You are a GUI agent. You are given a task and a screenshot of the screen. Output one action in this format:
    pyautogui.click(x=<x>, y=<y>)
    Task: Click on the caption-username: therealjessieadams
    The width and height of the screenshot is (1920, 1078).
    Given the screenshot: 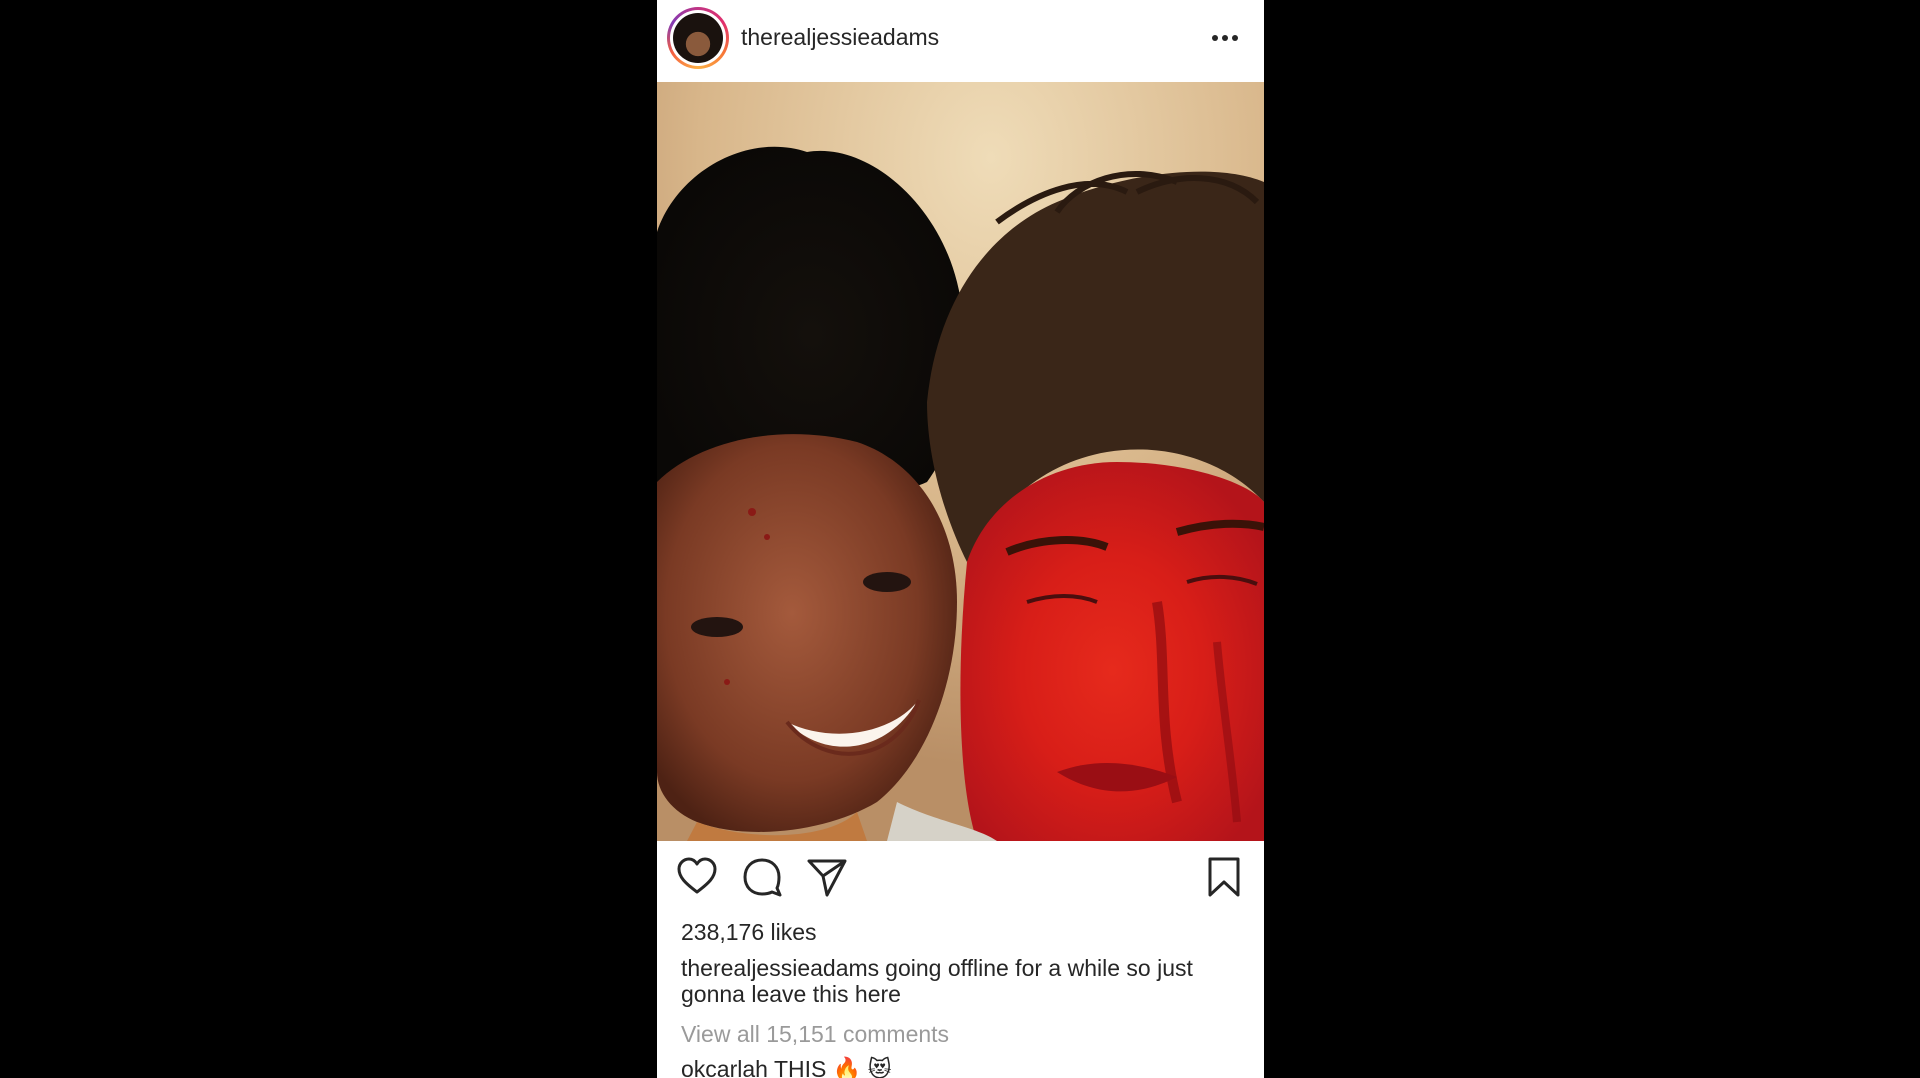 What is the action you would take?
    pyautogui.click(x=780, y=968)
    